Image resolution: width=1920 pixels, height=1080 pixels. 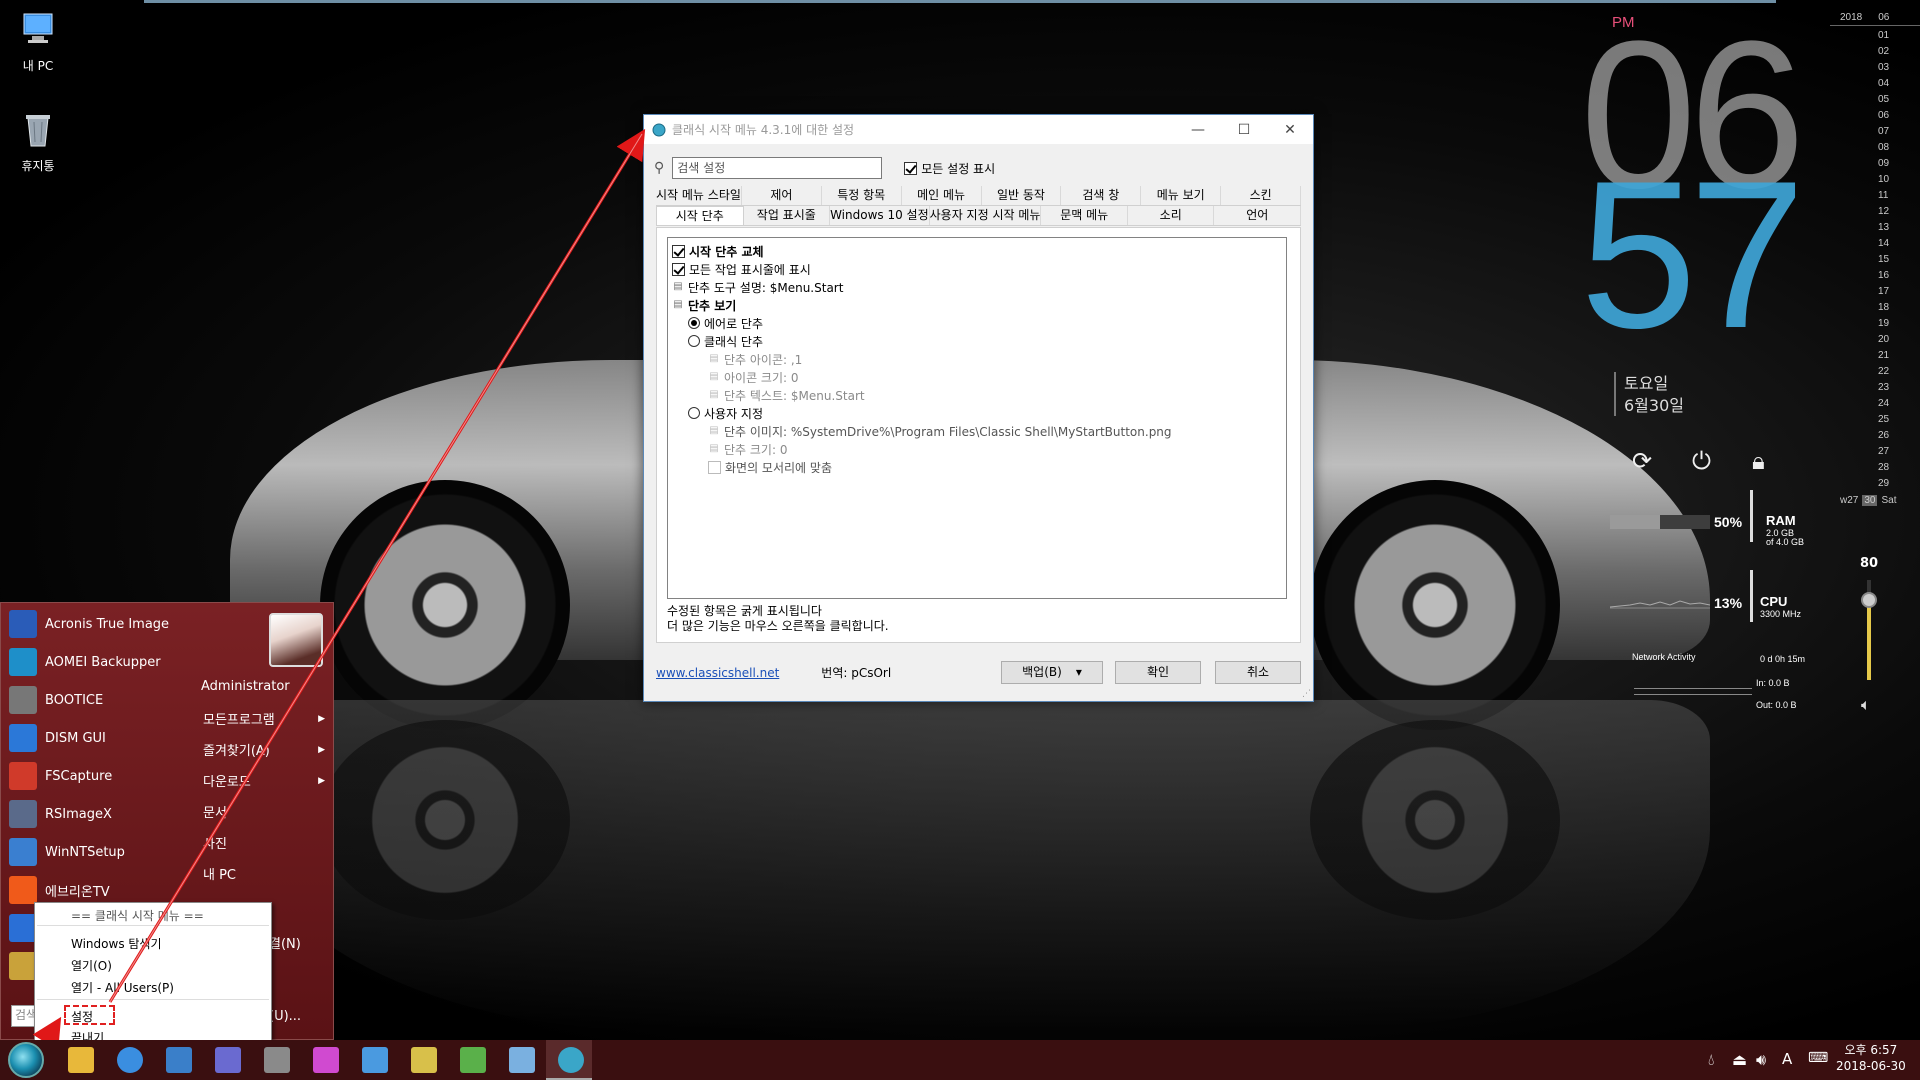 What do you see at coordinates (1899, 244) in the screenshot?
I see `calendar-day: 14` at bounding box center [1899, 244].